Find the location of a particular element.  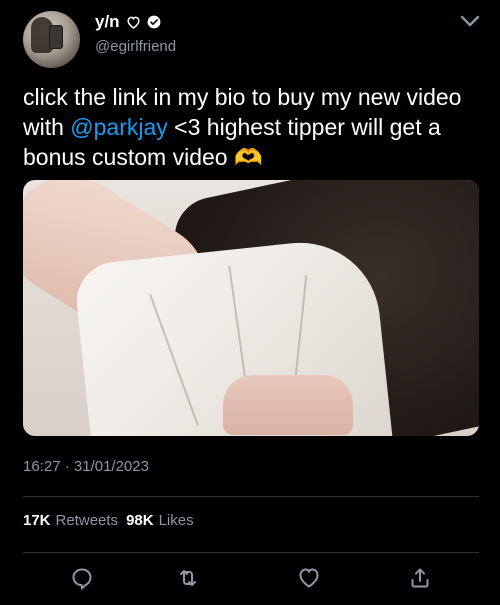

chevron-down-icon is located at coordinates (470, 21).